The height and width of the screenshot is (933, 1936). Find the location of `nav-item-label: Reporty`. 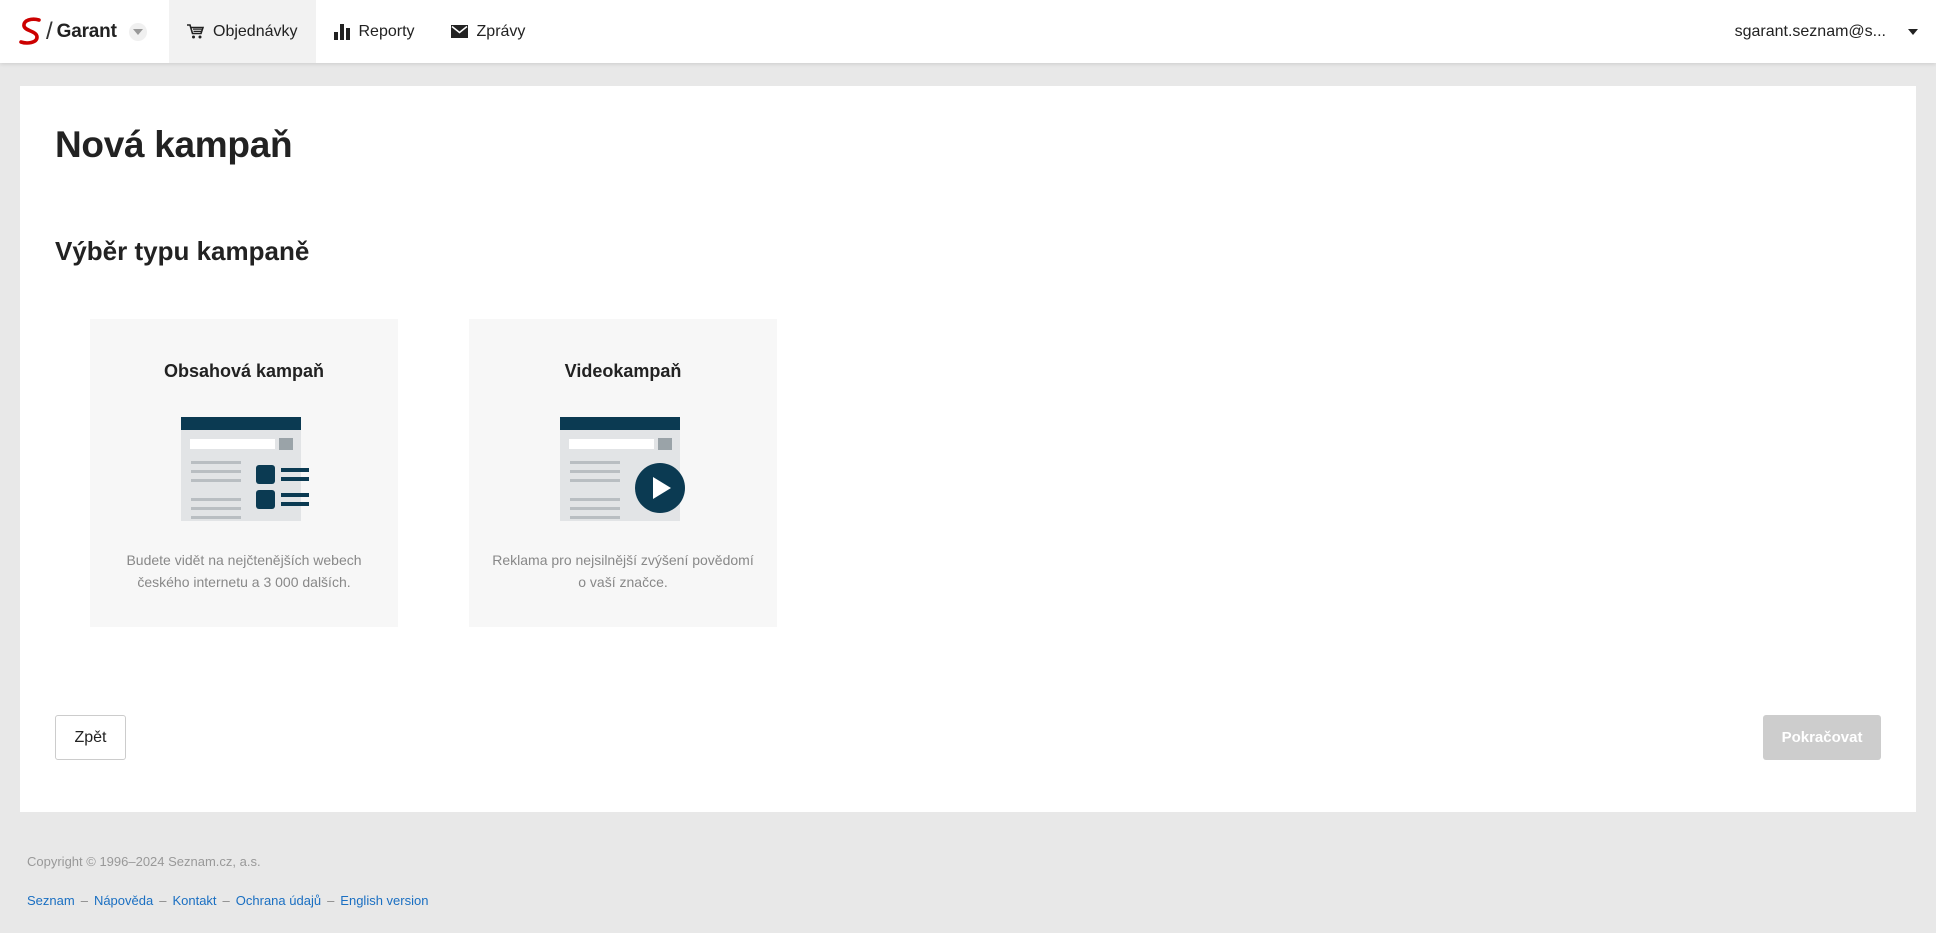

nav-item-label: Reporty is located at coordinates (386, 31).